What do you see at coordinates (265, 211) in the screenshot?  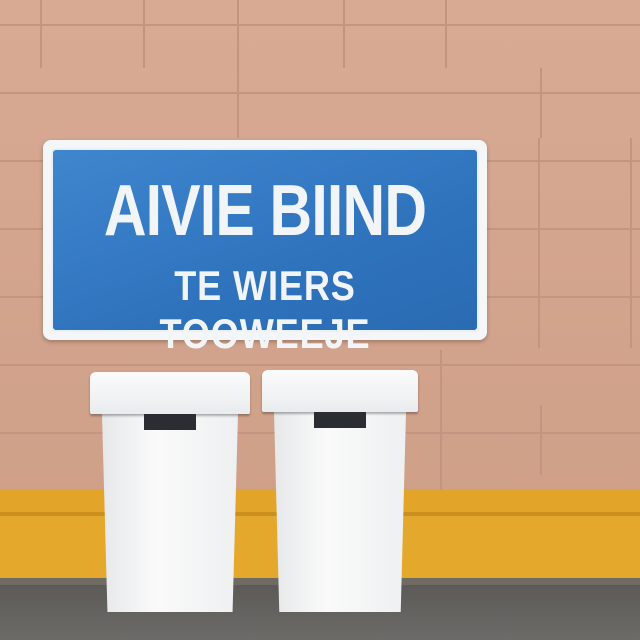 I see `sign-line-1: AIVIE BIIND` at bounding box center [265, 211].